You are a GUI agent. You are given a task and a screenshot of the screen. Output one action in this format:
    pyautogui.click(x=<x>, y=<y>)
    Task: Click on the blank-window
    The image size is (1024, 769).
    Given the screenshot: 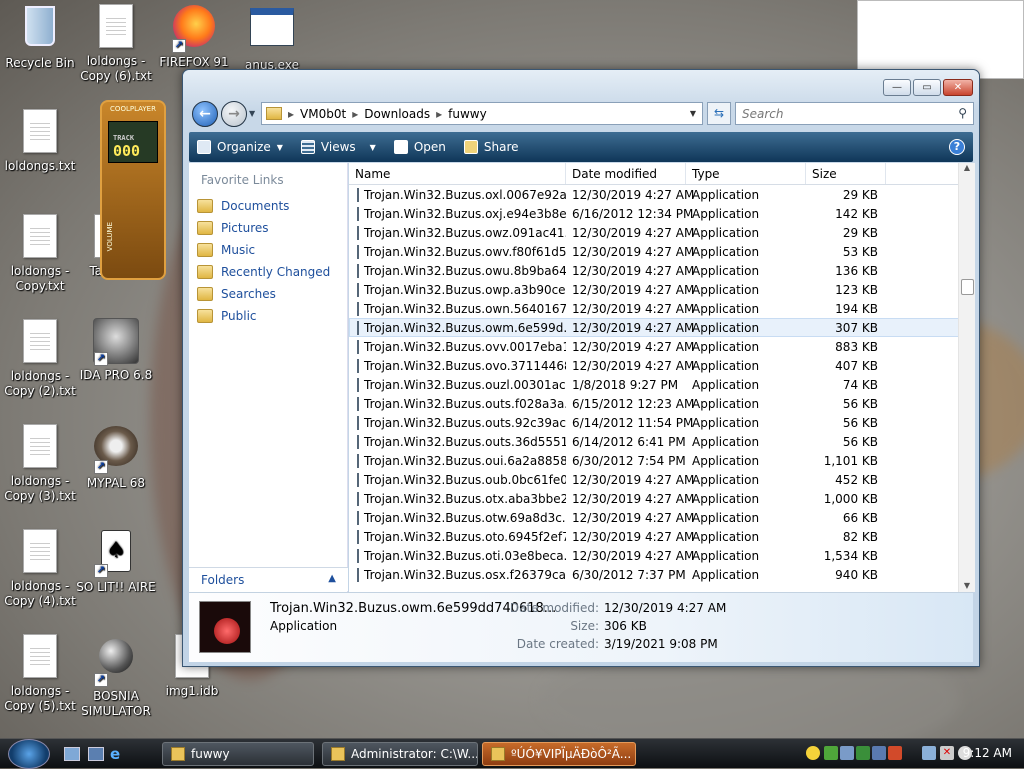 What is the action you would take?
    pyautogui.click(x=940, y=39)
    